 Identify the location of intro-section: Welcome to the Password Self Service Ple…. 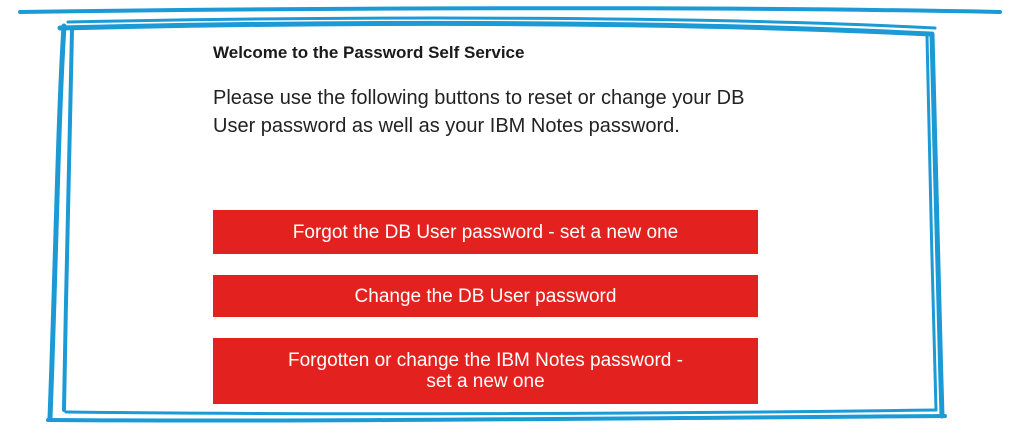
(485, 90).